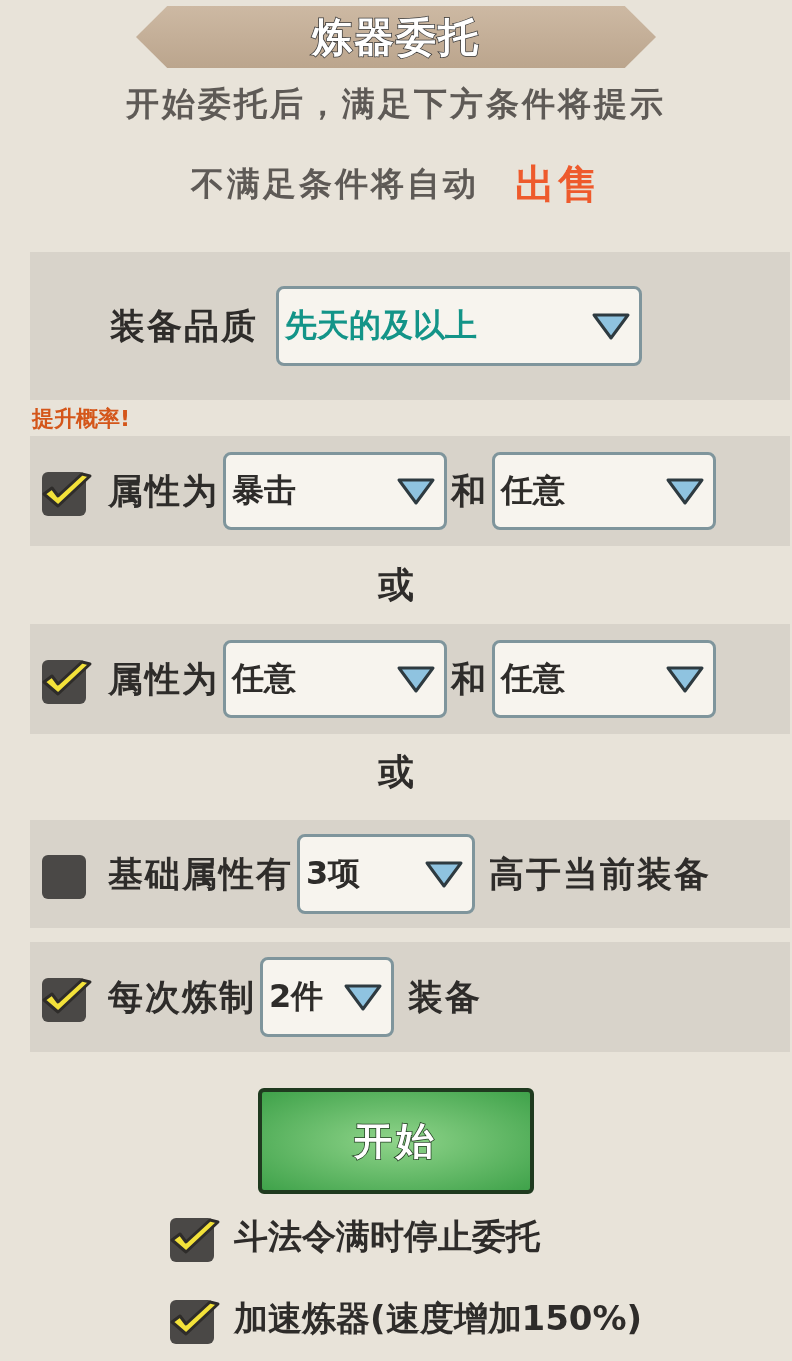 This screenshot has height=1361, width=792. What do you see at coordinates (182, 997) in the screenshot?
I see `condition-label: 每次炼制` at bounding box center [182, 997].